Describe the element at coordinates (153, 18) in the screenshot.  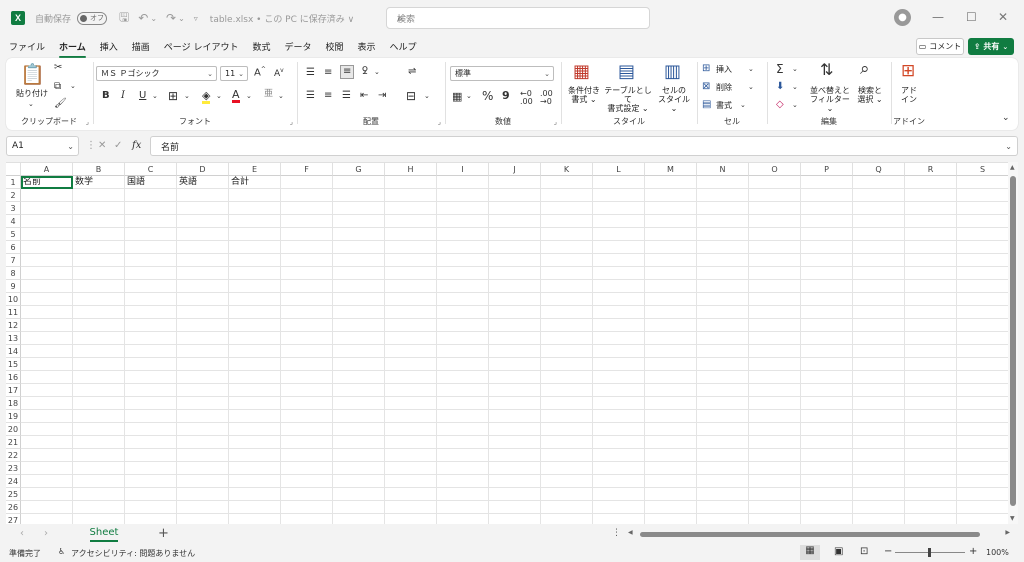
I see `undo-dropdown-icon: ⌄` at that location.